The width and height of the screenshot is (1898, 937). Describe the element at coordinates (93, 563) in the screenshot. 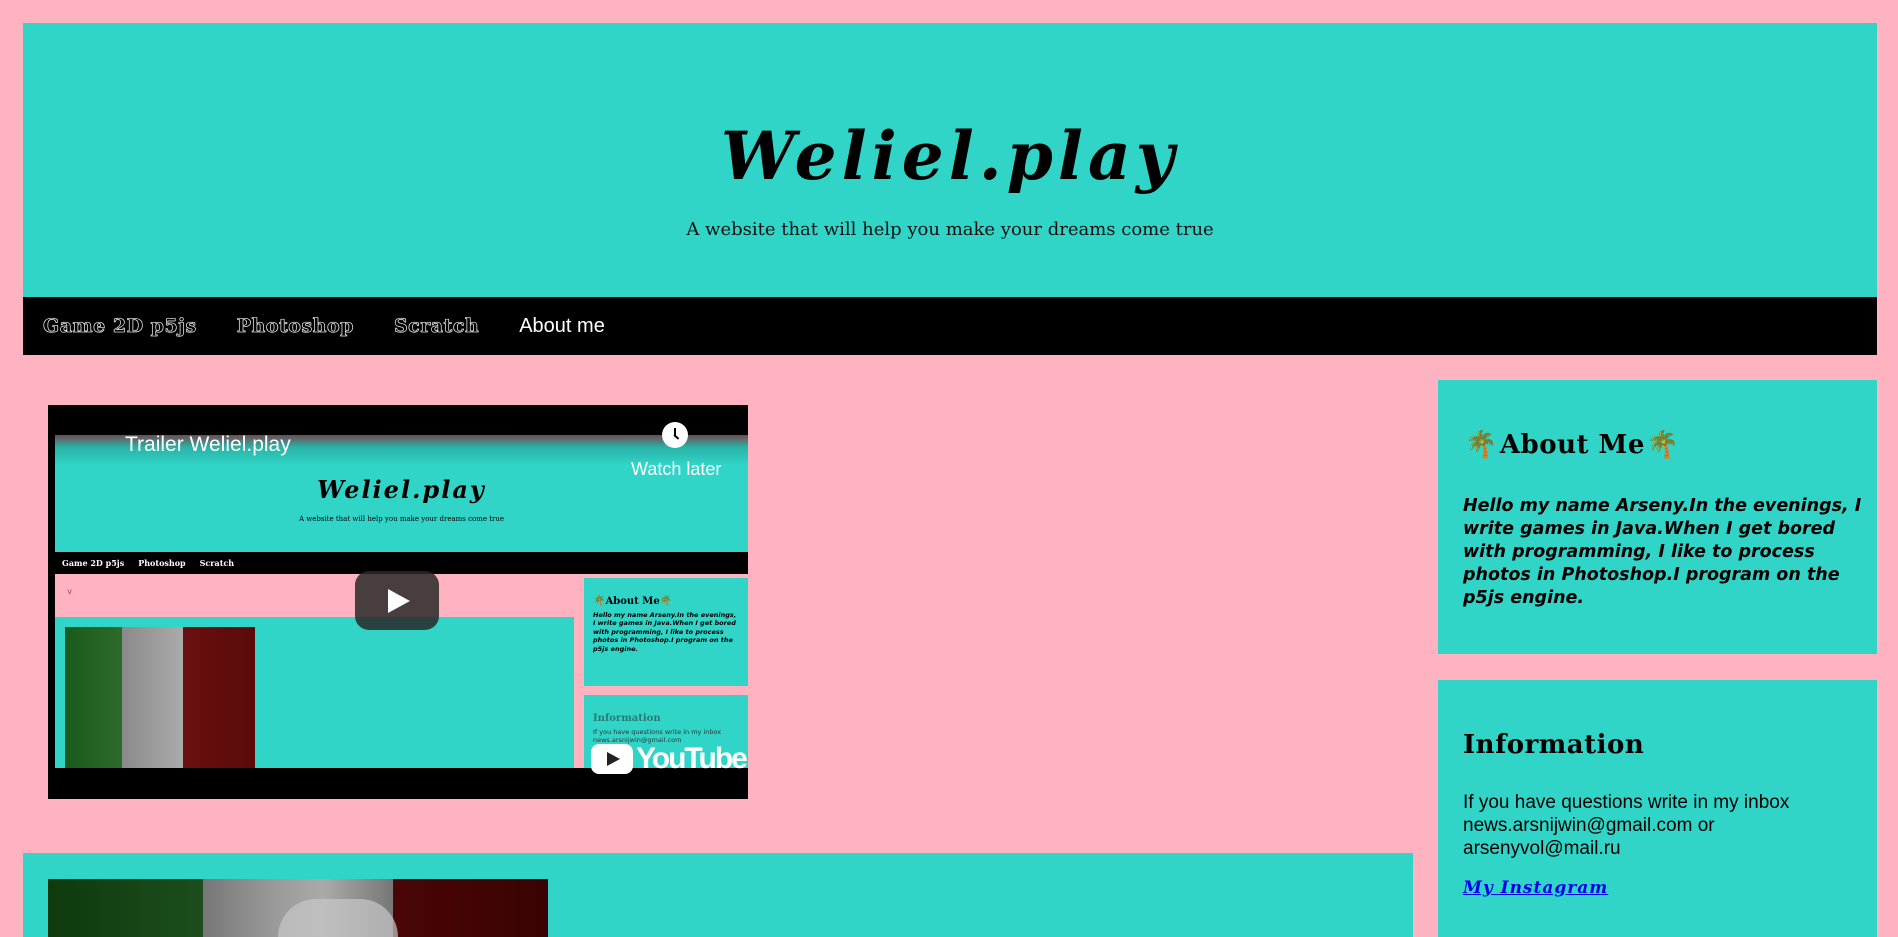

I see `thumbnail-nav-item: Game 2D p5js` at that location.